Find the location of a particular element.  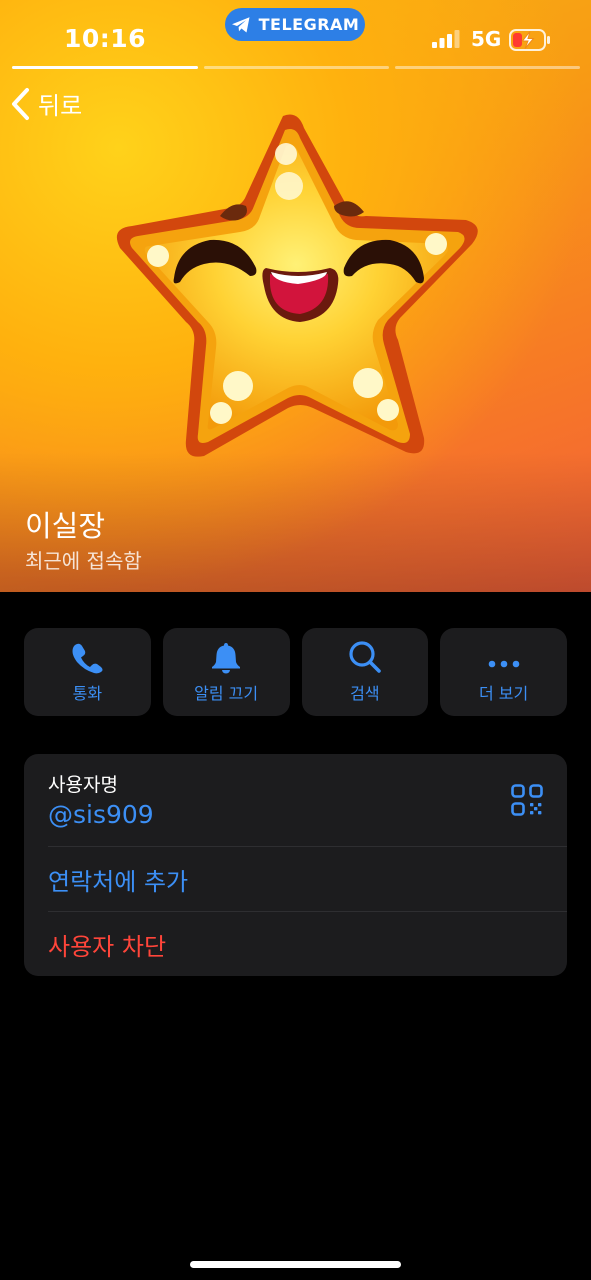

profile-status: 최근에 접속함 is located at coordinates (83, 561).